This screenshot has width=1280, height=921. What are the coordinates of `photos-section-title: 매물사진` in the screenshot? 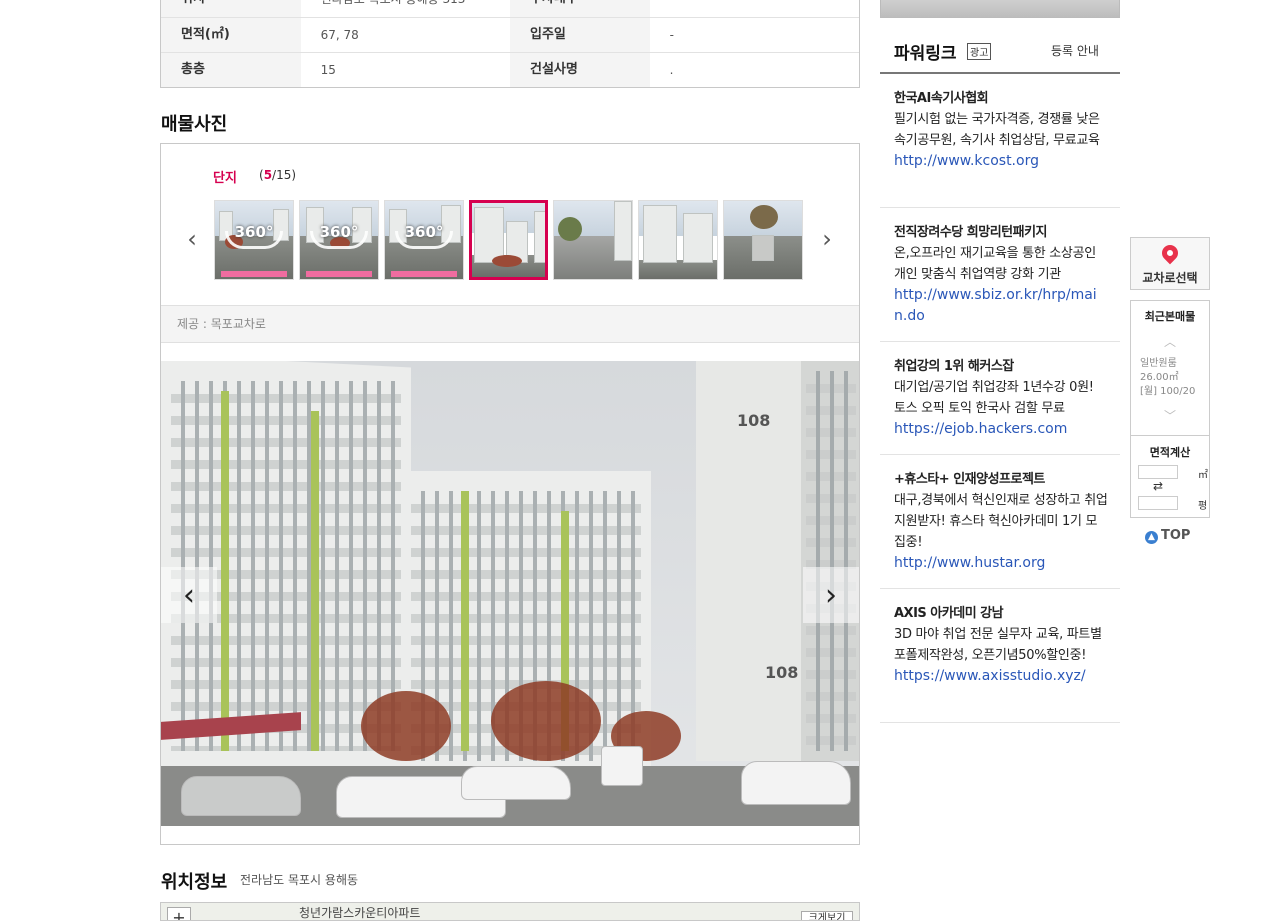 It's located at (194, 124).